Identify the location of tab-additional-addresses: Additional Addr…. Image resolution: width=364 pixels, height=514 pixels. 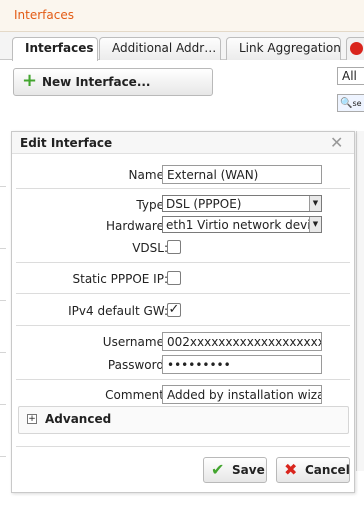
(160, 48).